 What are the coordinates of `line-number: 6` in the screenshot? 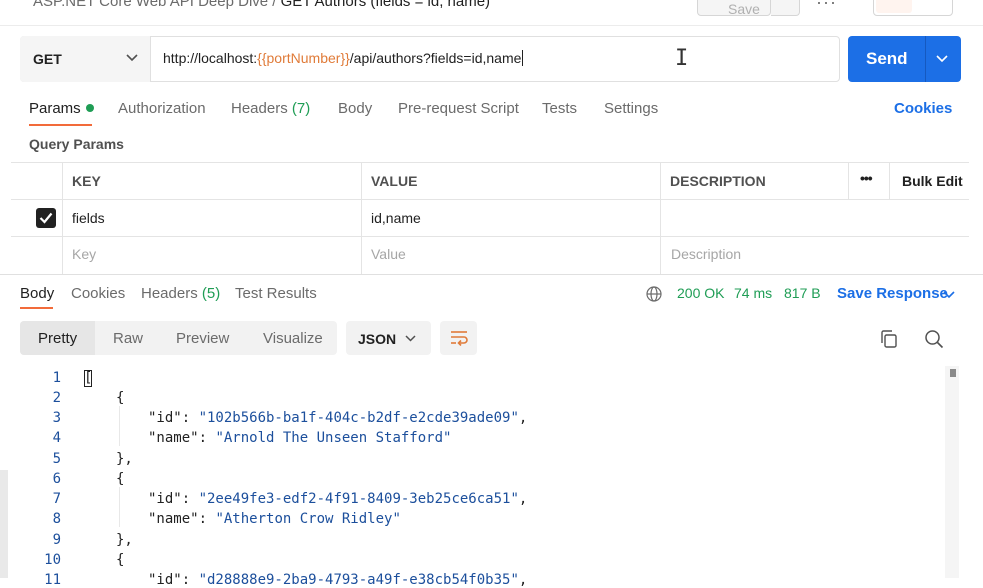 It's located at (56, 479).